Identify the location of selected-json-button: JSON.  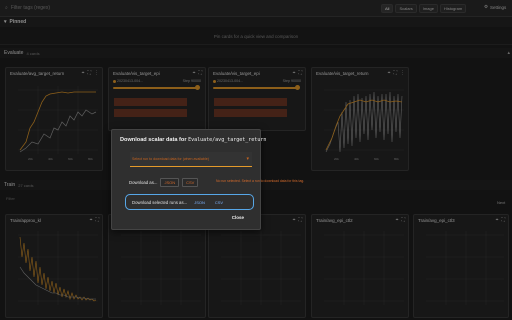
(199, 202).